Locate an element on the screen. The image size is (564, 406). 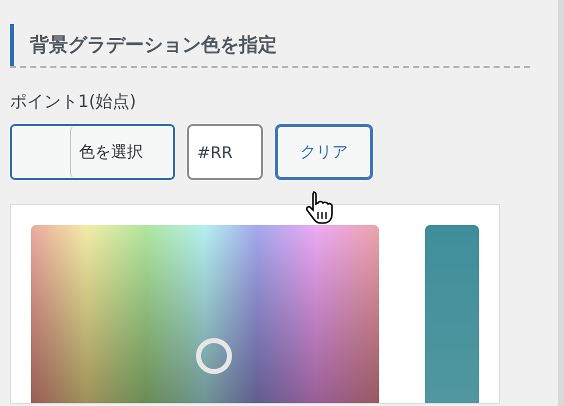
hex-color-field: #RR is located at coordinates (225, 152).